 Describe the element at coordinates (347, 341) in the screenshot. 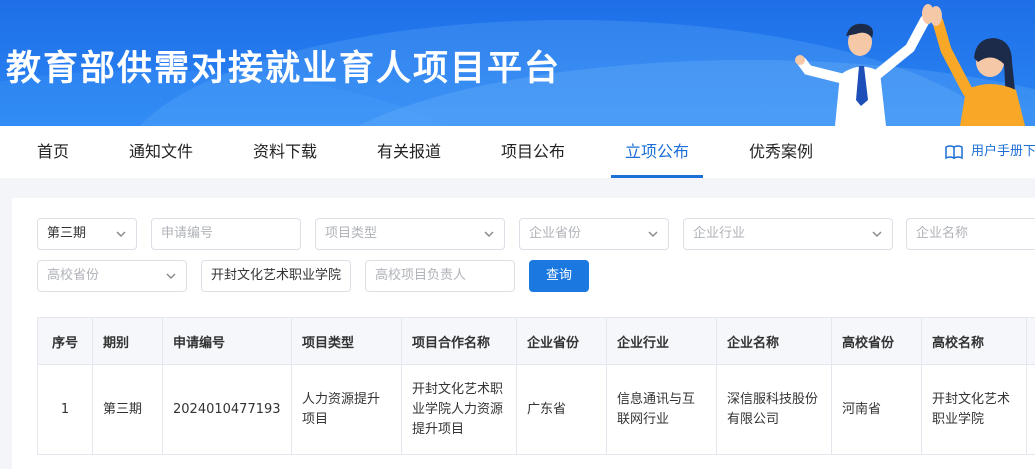

I see `col-header-project-type: 项目类型` at that location.